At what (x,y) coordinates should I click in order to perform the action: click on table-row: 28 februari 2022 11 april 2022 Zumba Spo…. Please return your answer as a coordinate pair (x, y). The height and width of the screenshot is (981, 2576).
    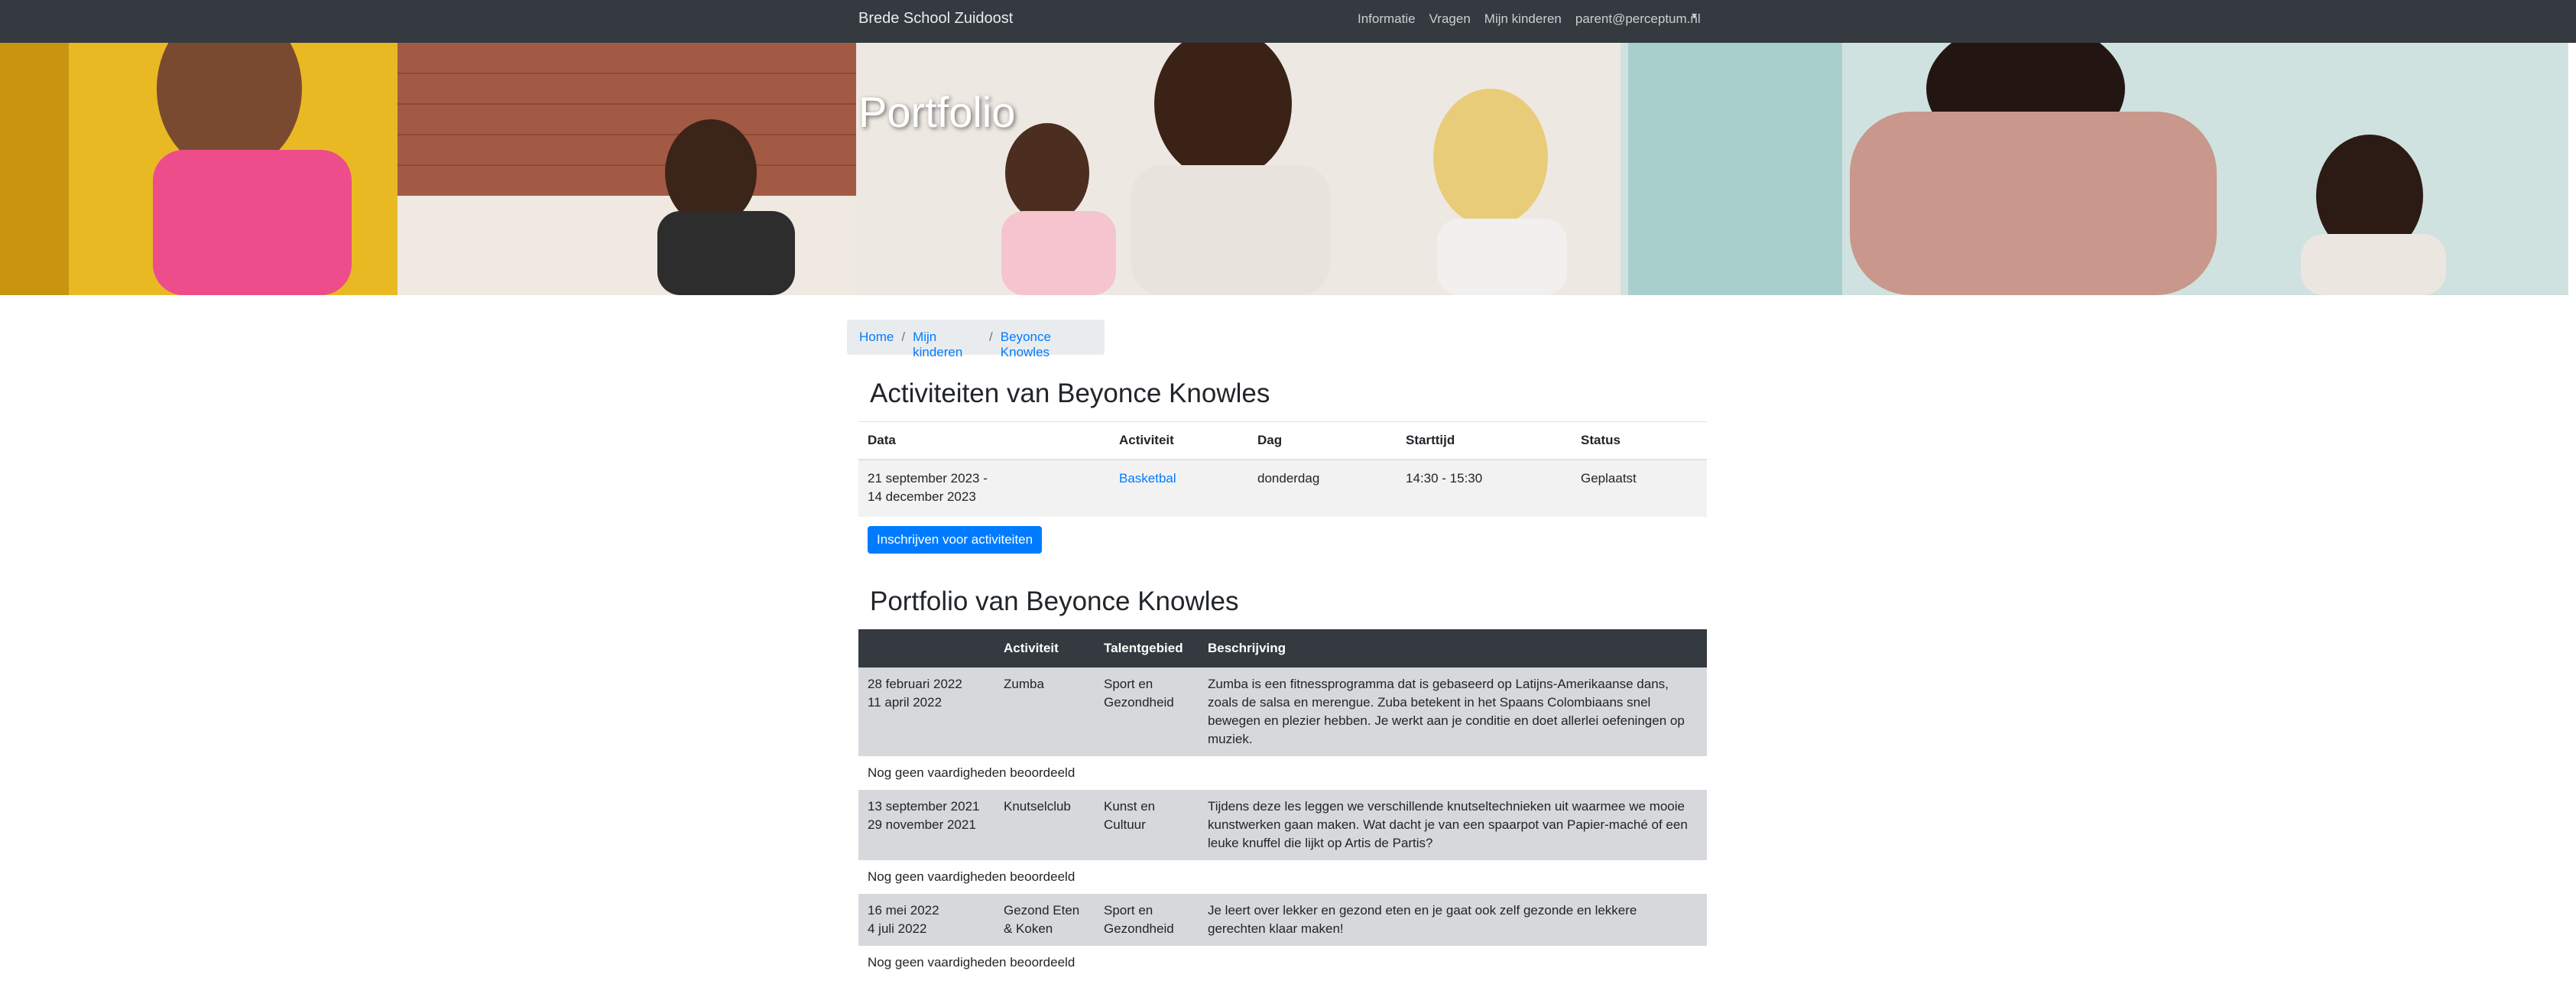
    Looking at the image, I should click on (1282, 712).